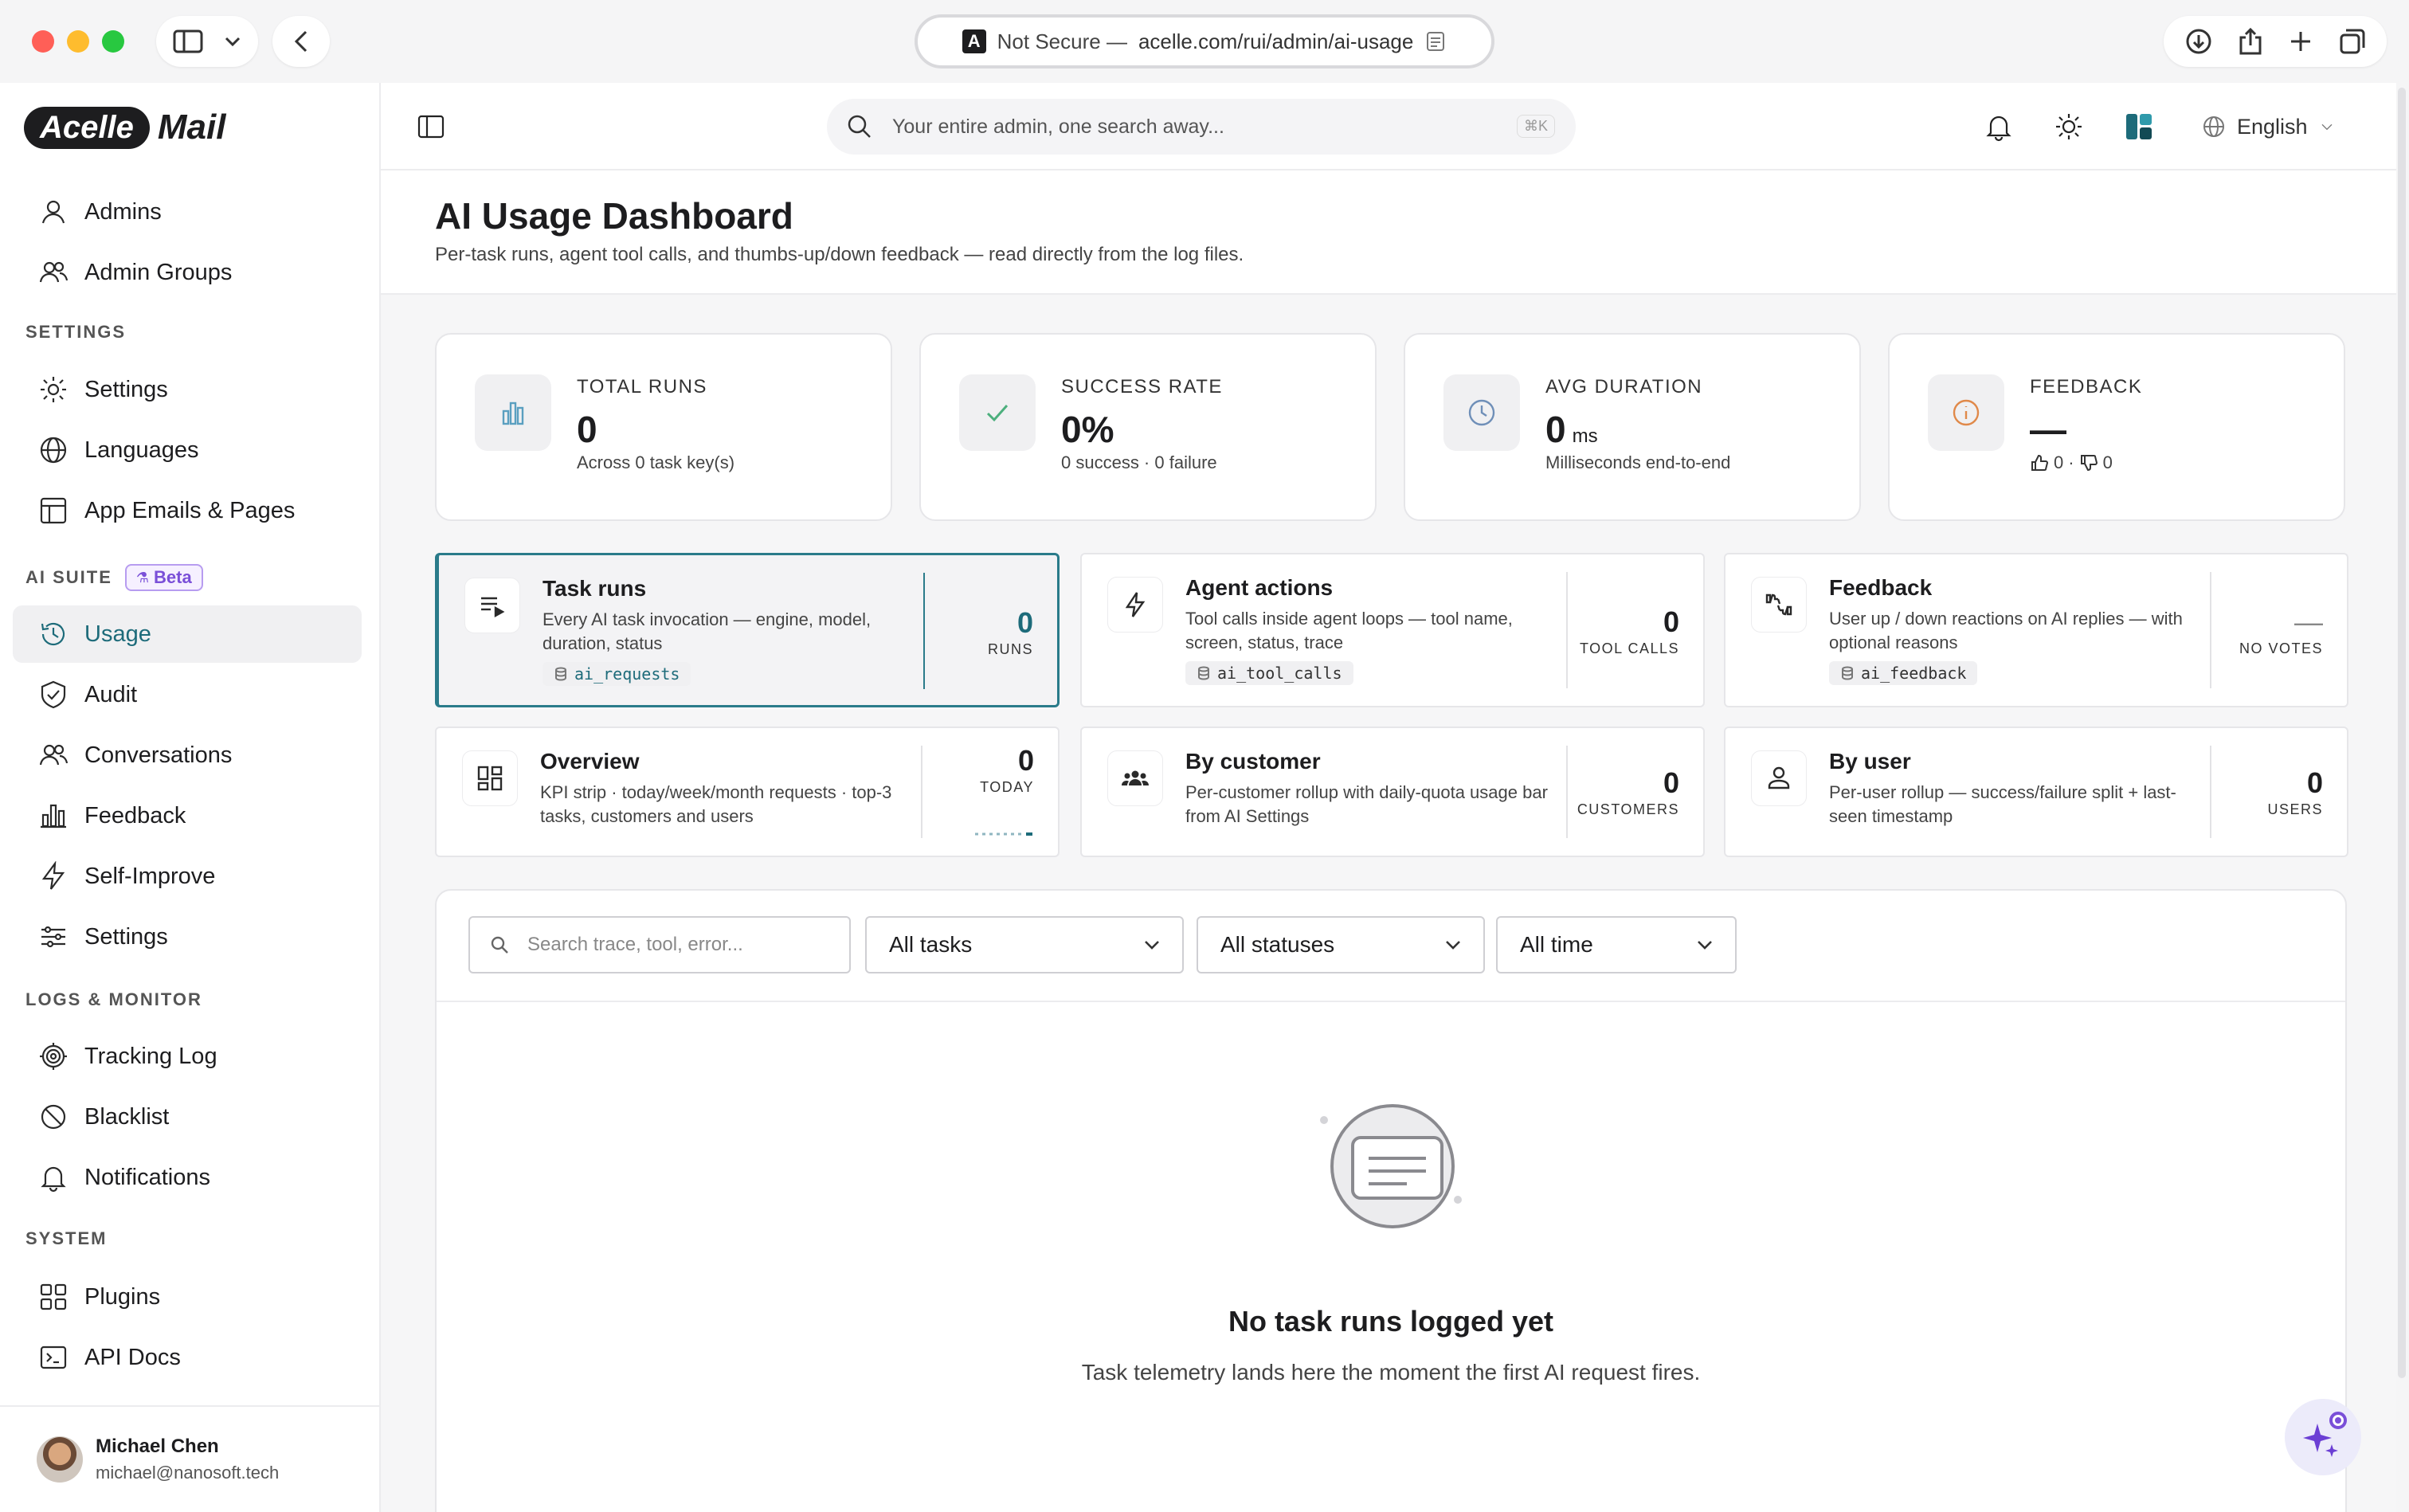 The height and width of the screenshot is (1512, 2409). I want to click on tile-icon-box, so click(490, 778).